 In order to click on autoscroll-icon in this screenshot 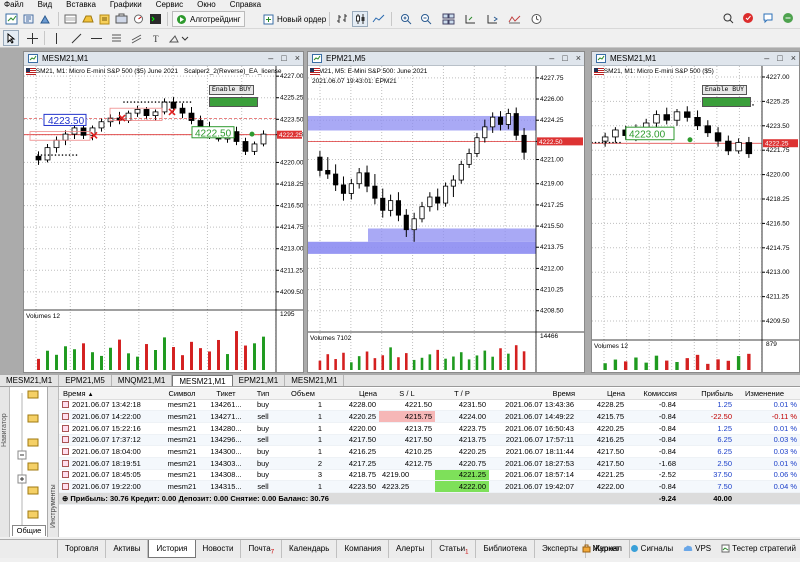, I will do `click(492, 19)`.